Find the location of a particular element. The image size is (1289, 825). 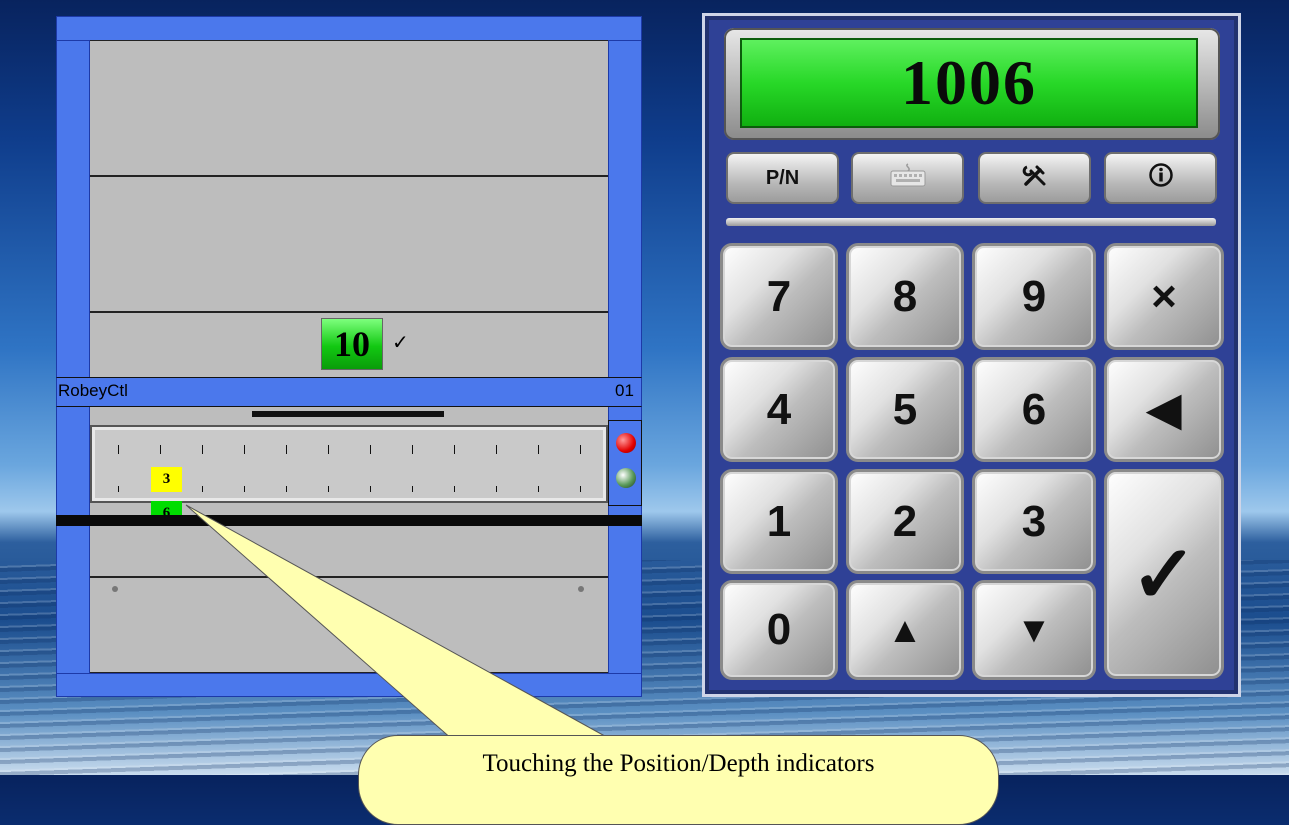

callout-pointer is located at coordinates (399, 622).